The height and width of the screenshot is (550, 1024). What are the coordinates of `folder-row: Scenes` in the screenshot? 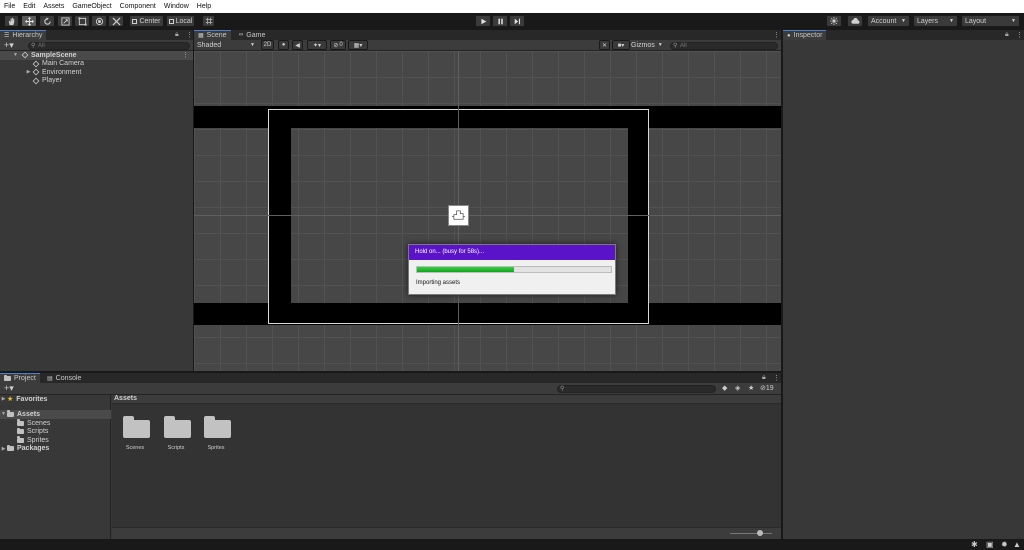 It's located at (55, 423).